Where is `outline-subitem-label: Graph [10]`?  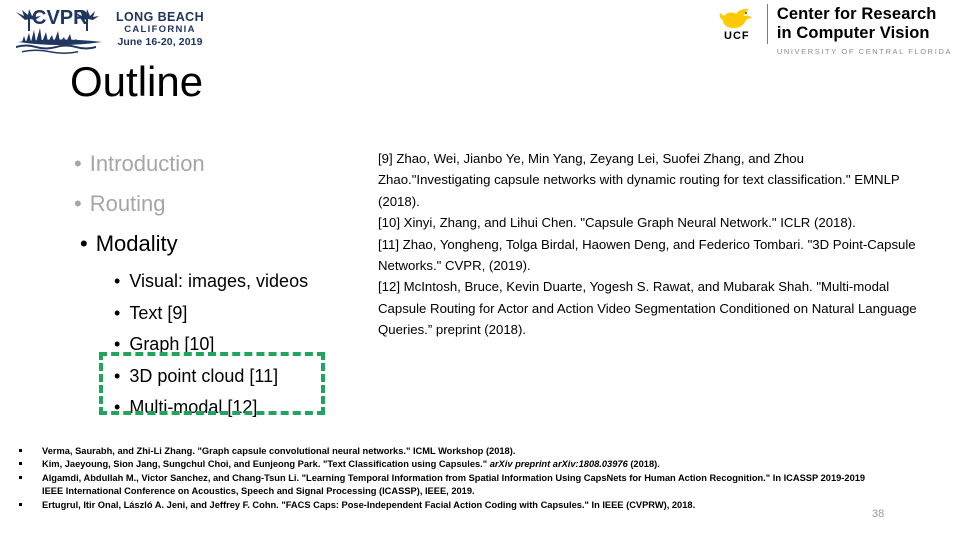
outline-subitem-label: Graph [10] is located at coordinates (172, 344).